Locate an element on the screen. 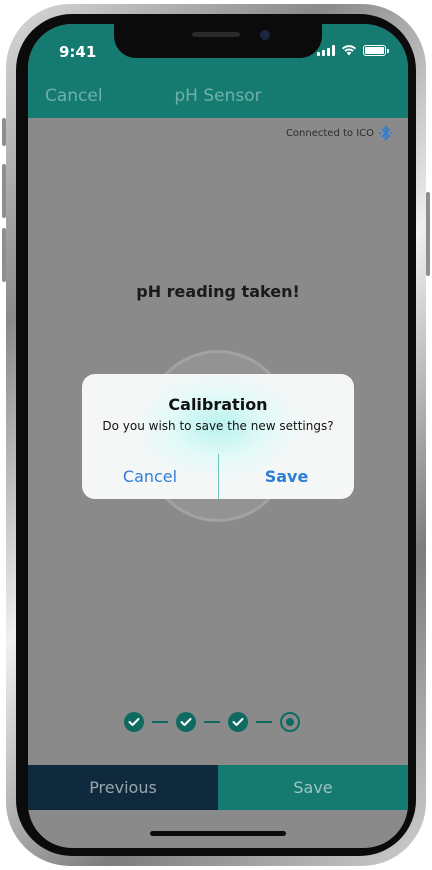 This screenshot has height=870, width=432. connection-status: Connected to ICO is located at coordinates (340, 133).